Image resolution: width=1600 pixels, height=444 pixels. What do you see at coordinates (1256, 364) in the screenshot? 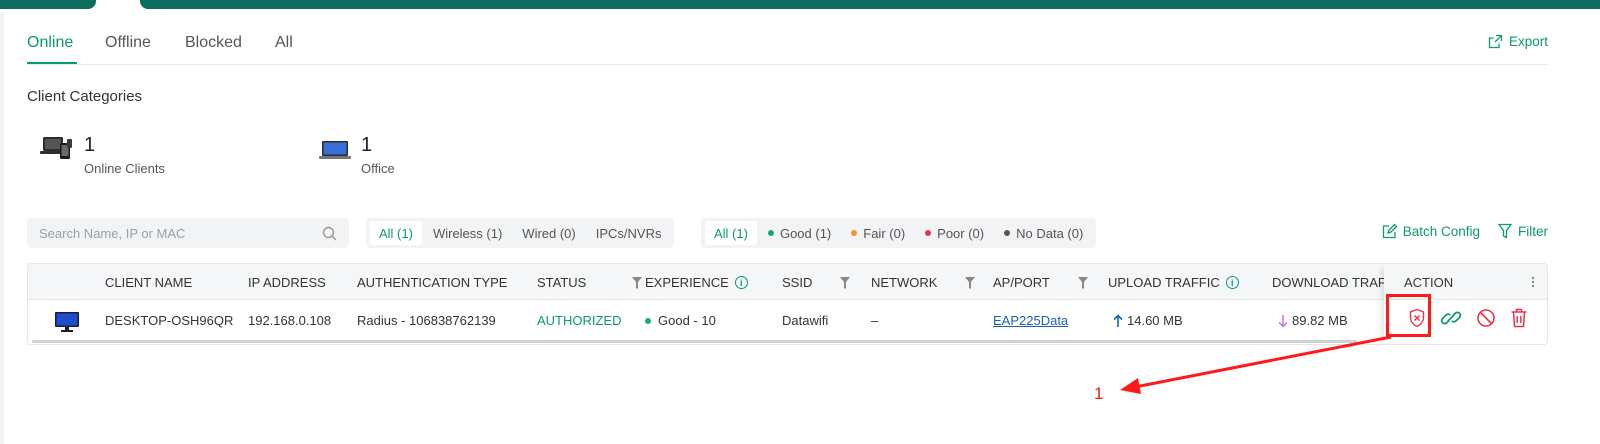
I see `annotation-arrow` at bounding box center [1256, 364].